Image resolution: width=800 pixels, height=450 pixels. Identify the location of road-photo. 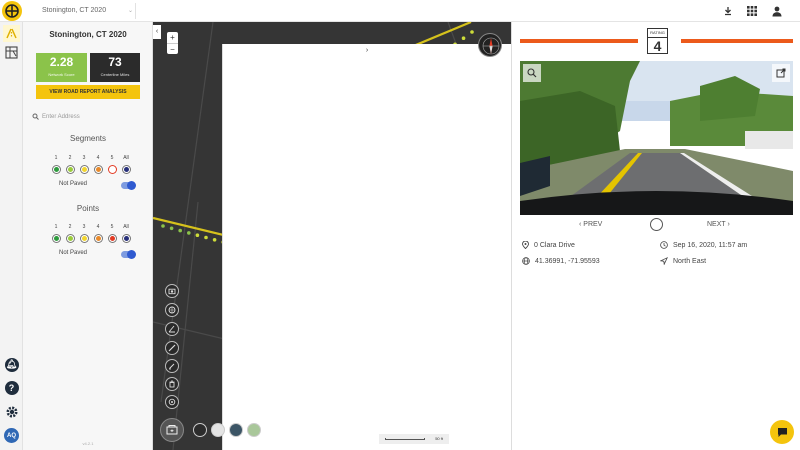
(656, 138).